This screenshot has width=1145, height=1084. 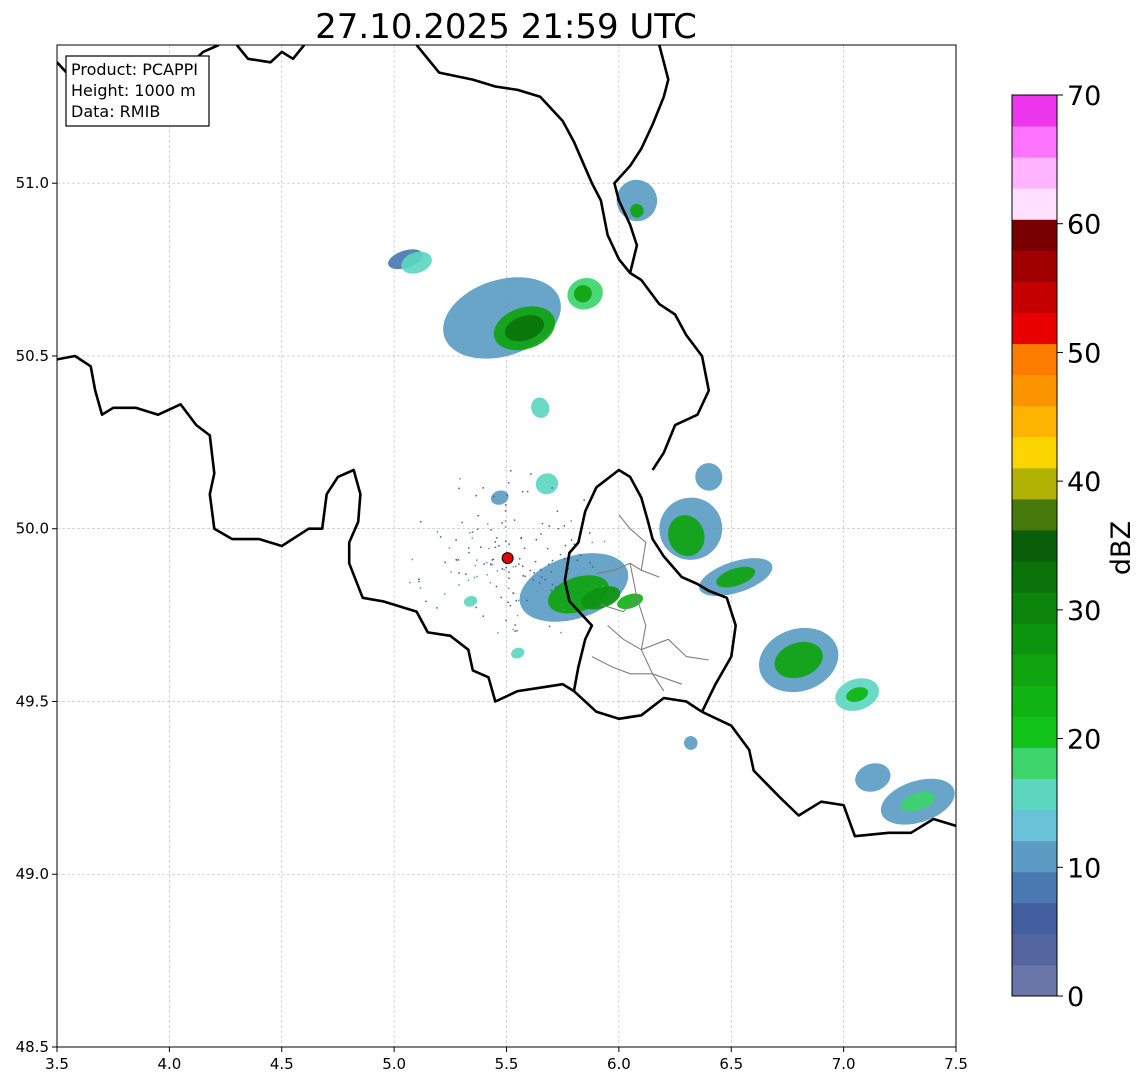 What do you see at coordinates (1075, 997) in the screenshot?
I see `colorbar-tick-label: 0` at bounding box center [1075, 997].